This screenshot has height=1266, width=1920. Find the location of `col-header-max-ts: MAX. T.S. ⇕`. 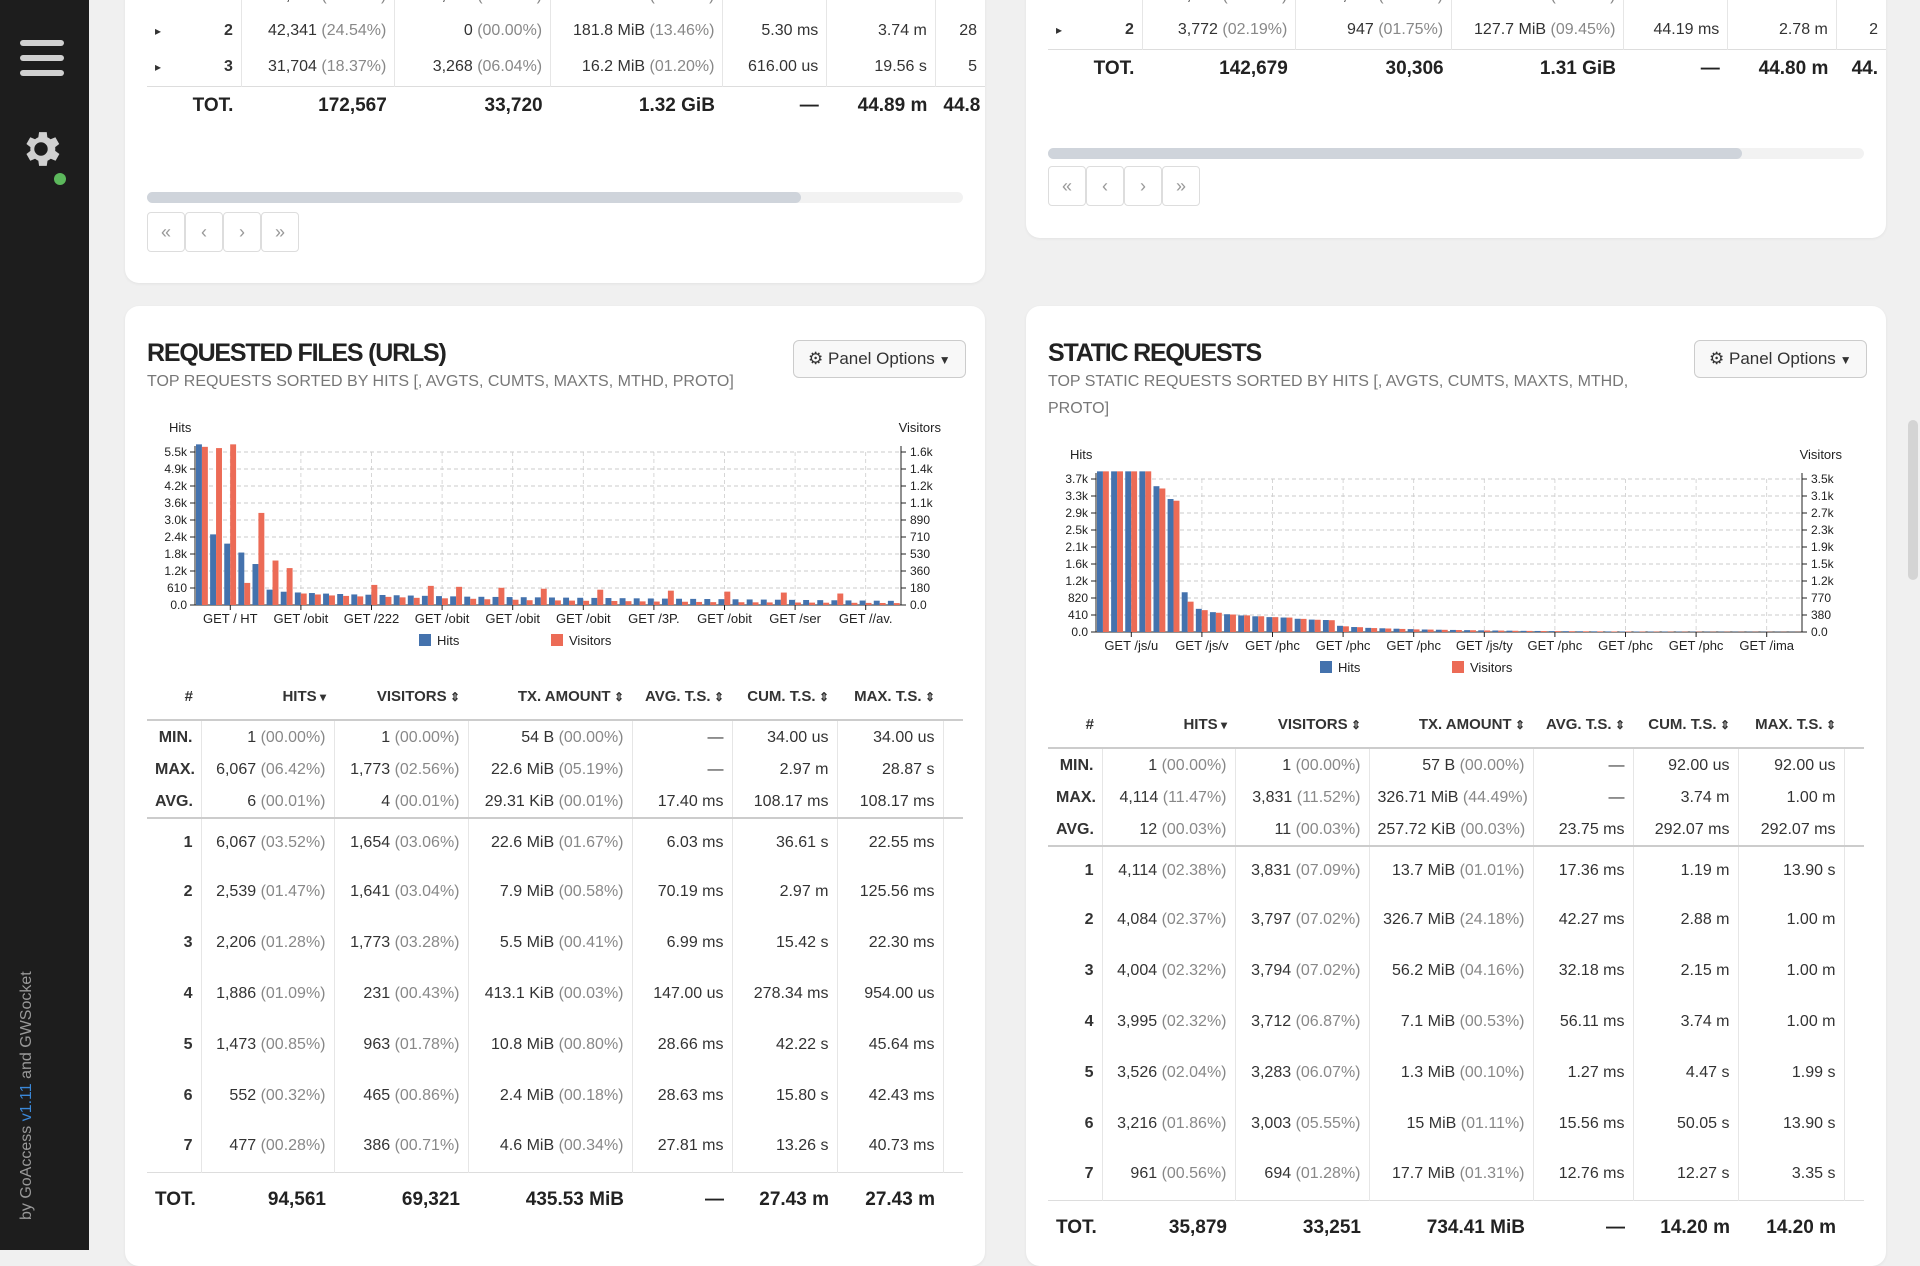

col-header-max-ts: MAX. T.S. ⇕ is located at coordinates (890, 697).